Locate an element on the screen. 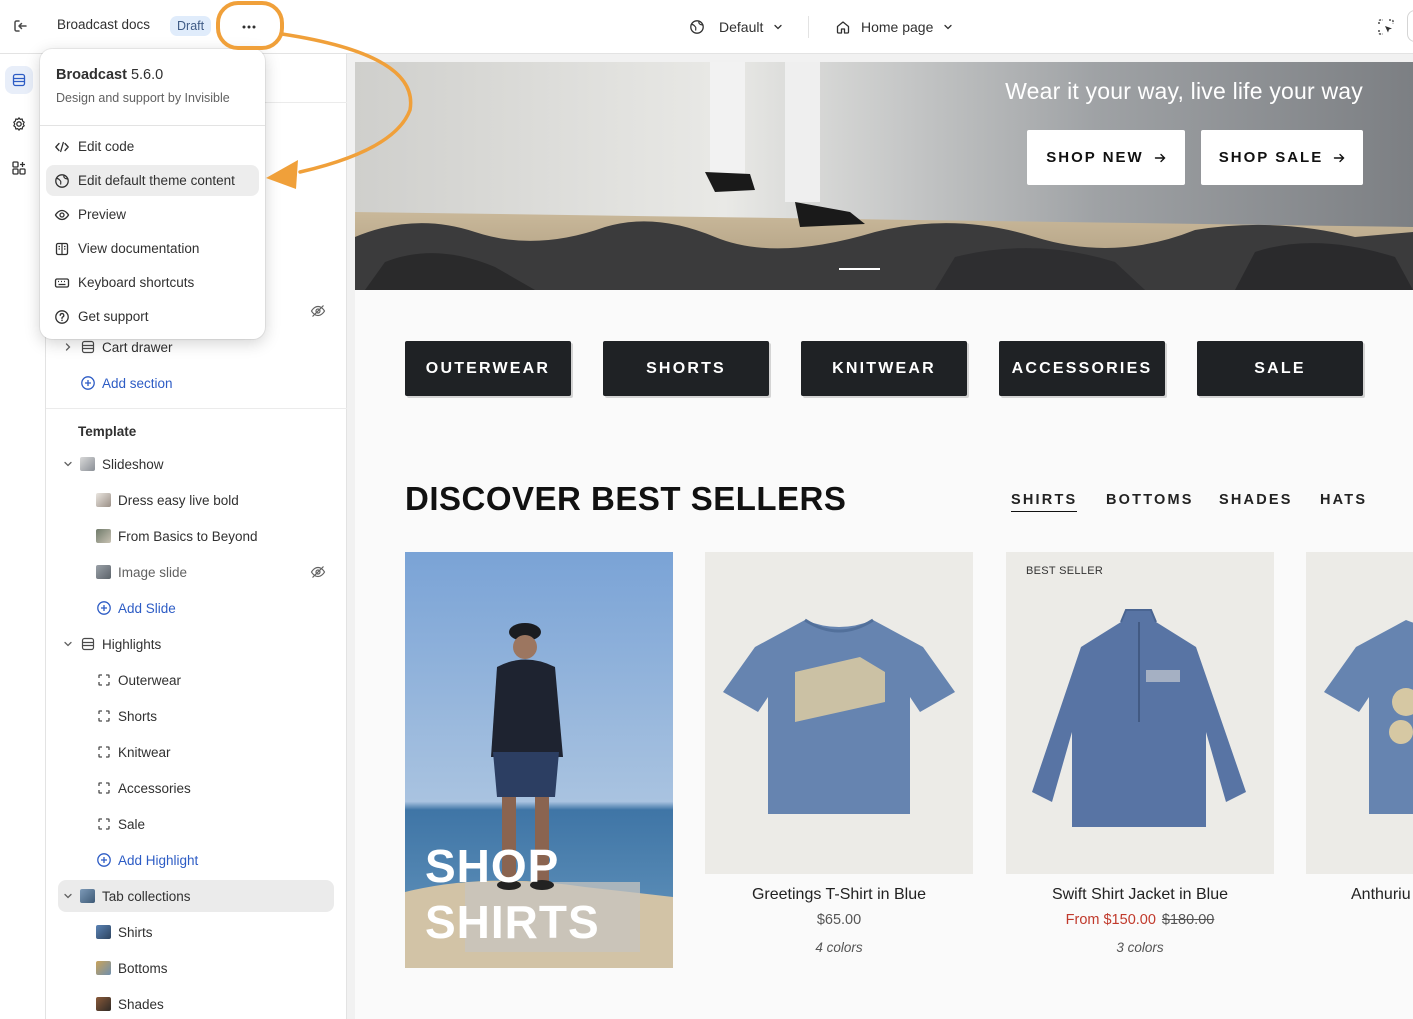  menu-item-label: Edit code is located at coordinates (106, 146).